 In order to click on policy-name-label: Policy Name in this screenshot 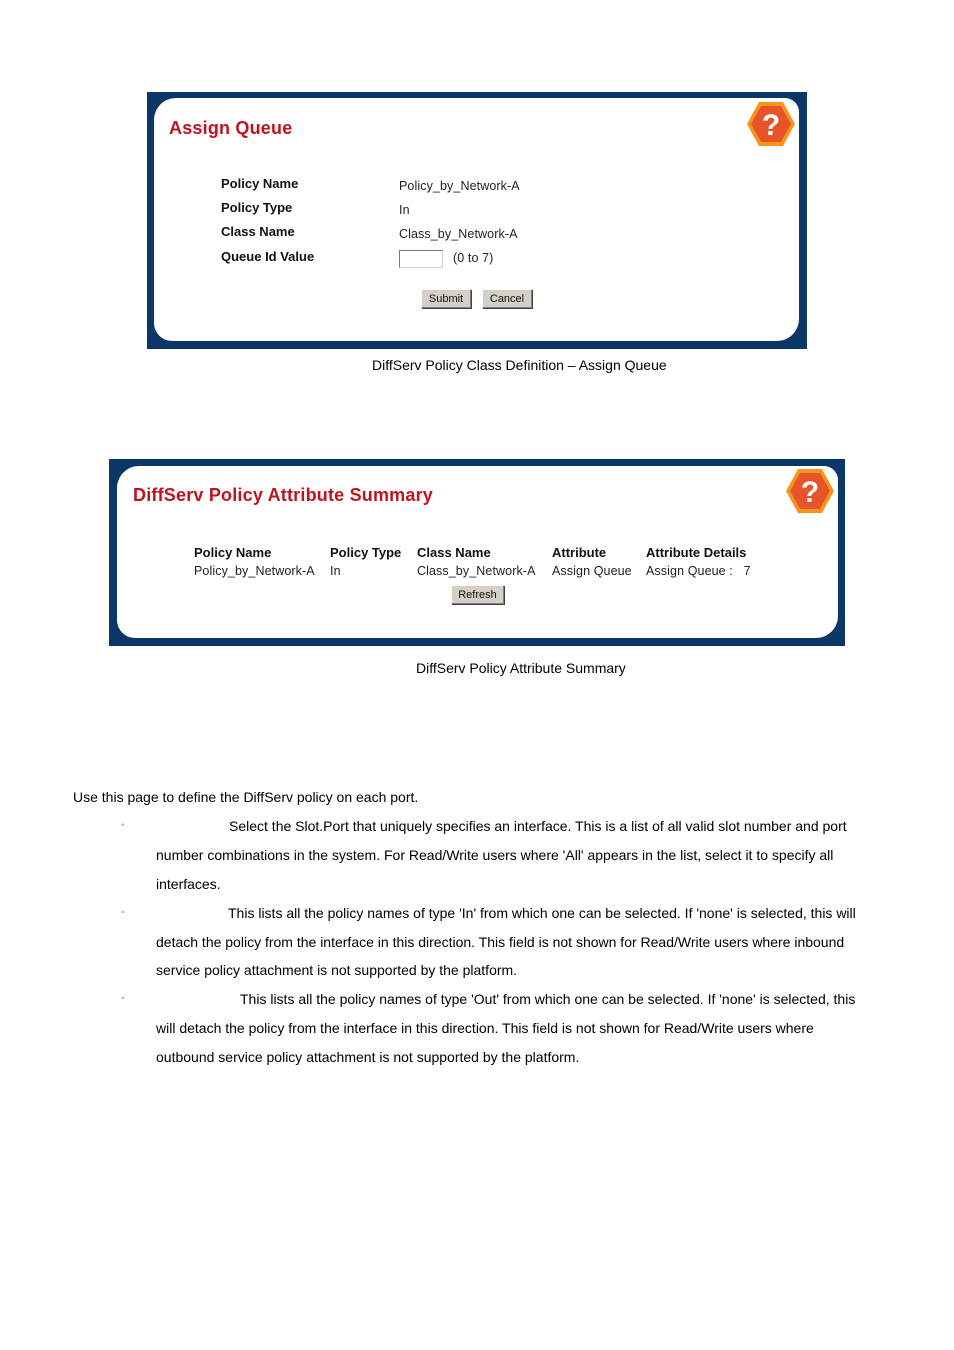, I will do `click(260, 183)`.